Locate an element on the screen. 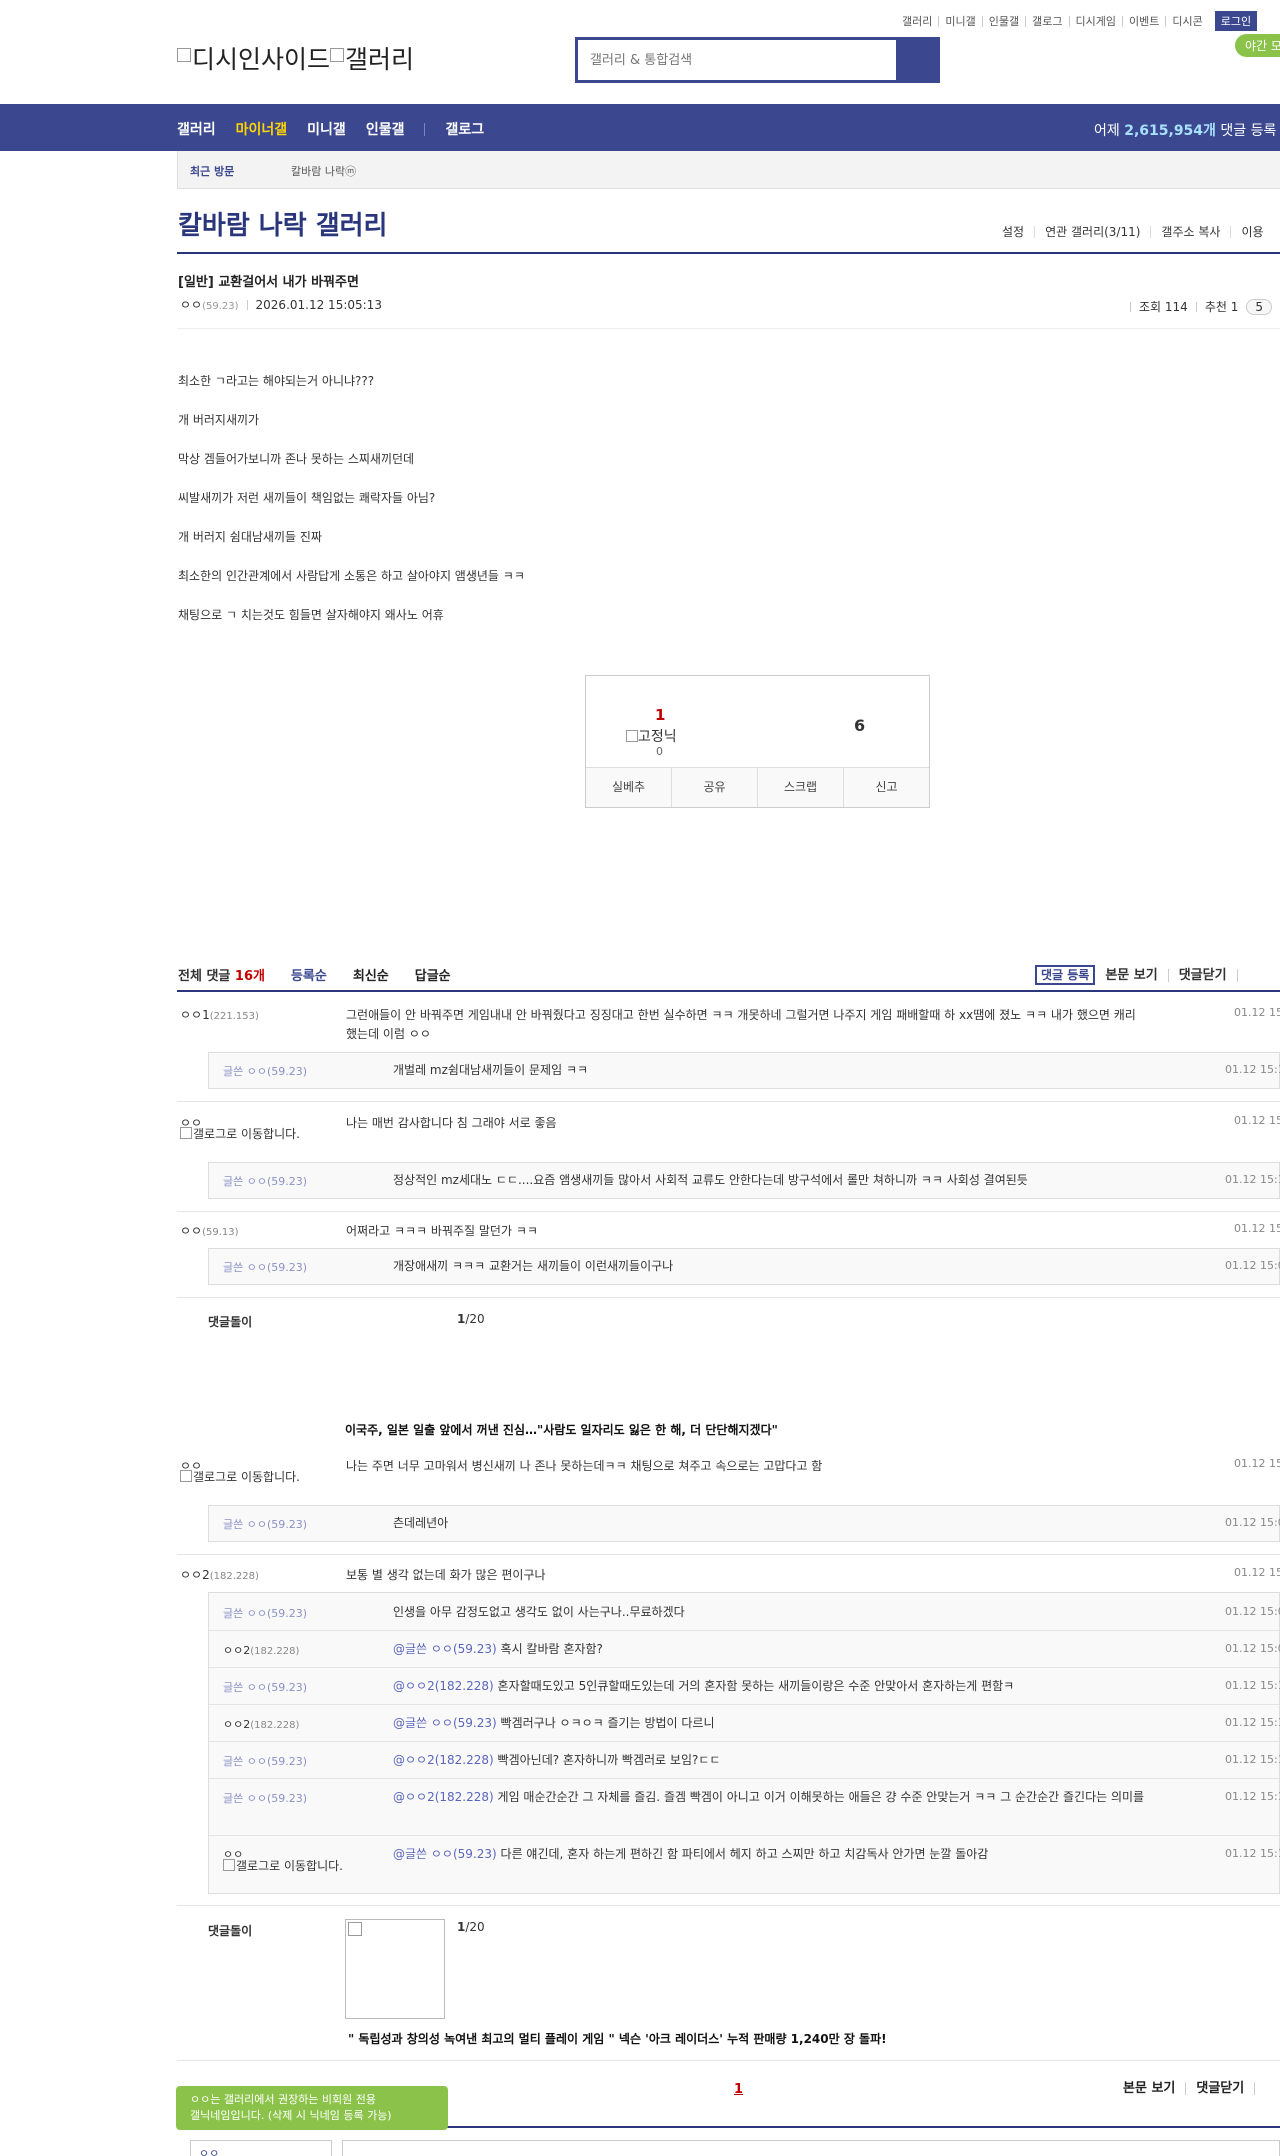 The width and height of the screenshot is (1280, 2156). top-link-dccon: 디시콘 is located at coordinates (1187, 21).